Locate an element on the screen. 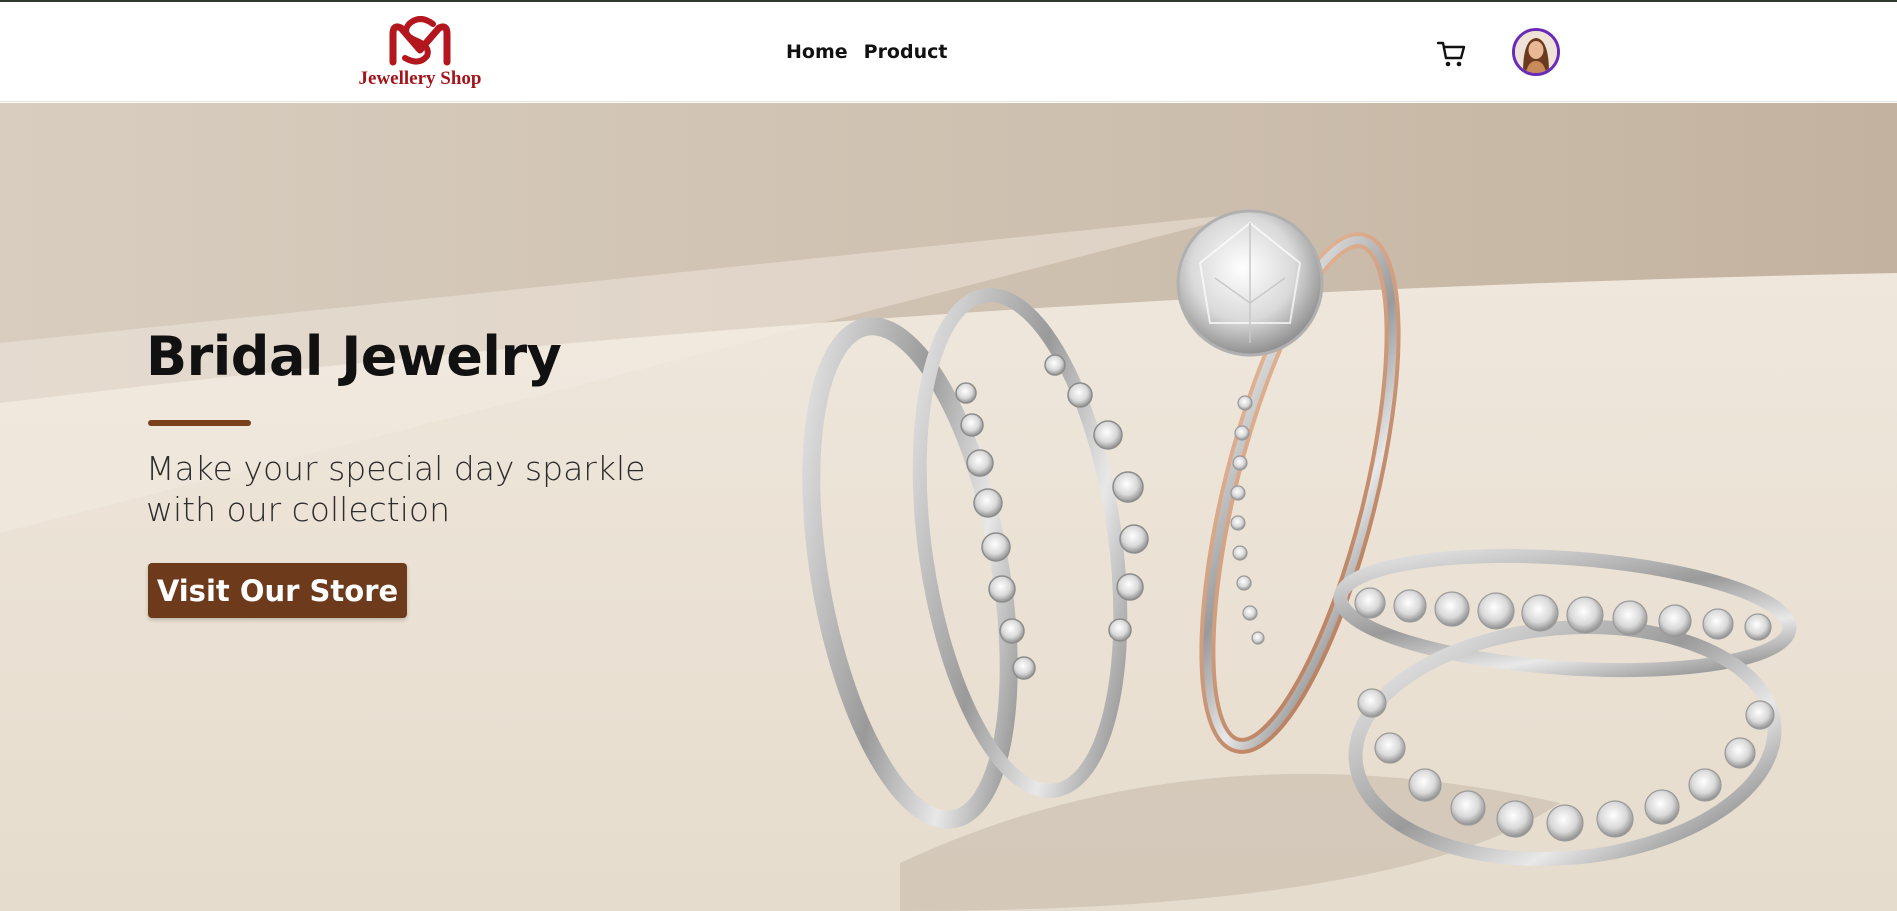 This screenshot has width=1897, height=911. navbar: Jewellery Shop Home Product is located at coordinates (948, 52).